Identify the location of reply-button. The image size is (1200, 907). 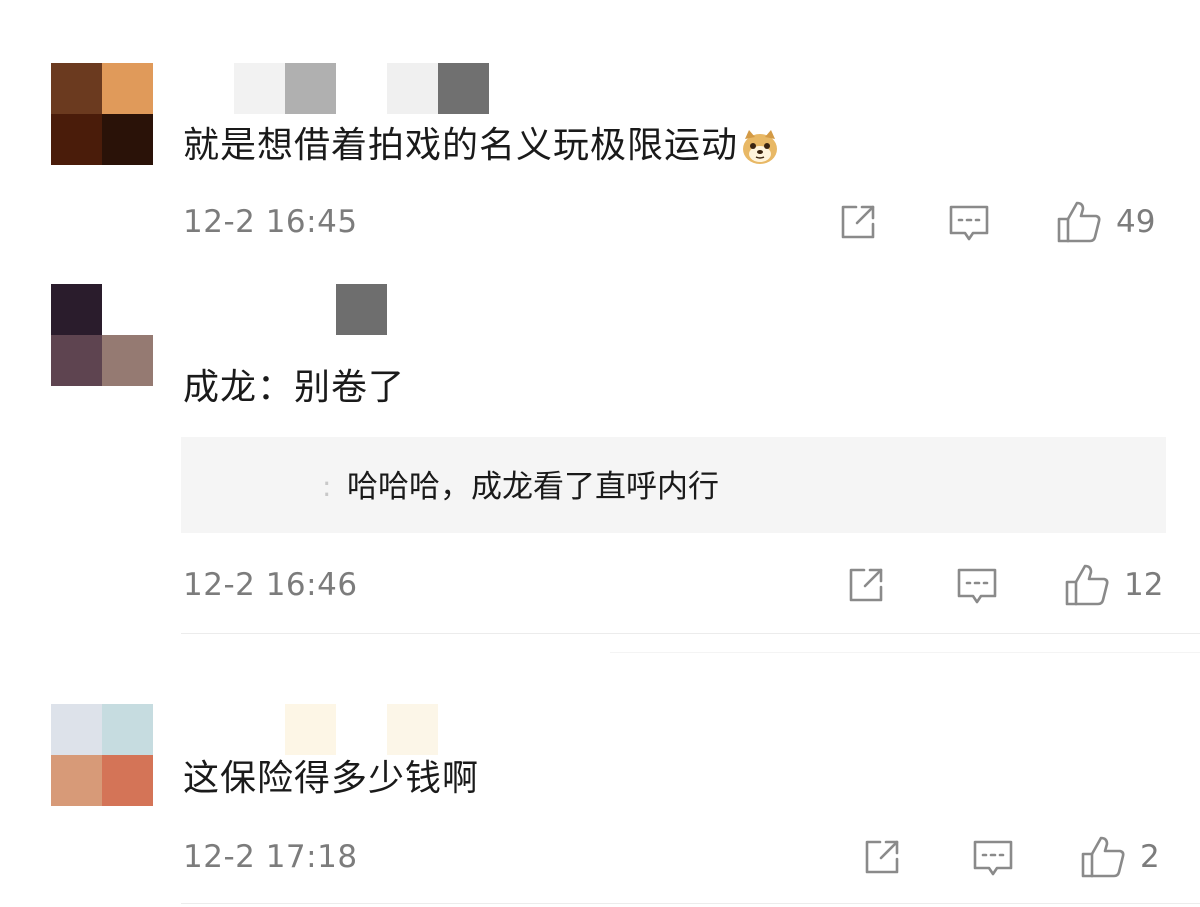
(993, 858).